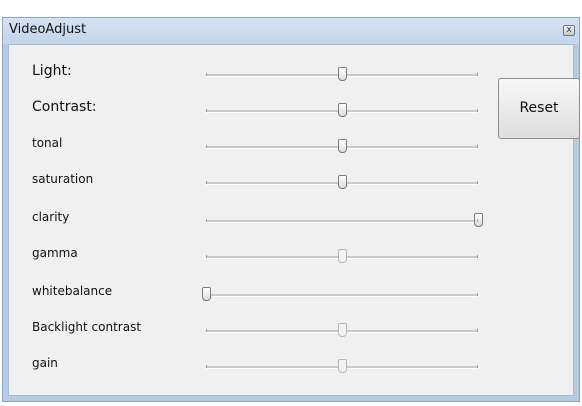  Describe the element at coordinates (47, 143) in the screenshot. I see `tonal-label: tonal` at that location.